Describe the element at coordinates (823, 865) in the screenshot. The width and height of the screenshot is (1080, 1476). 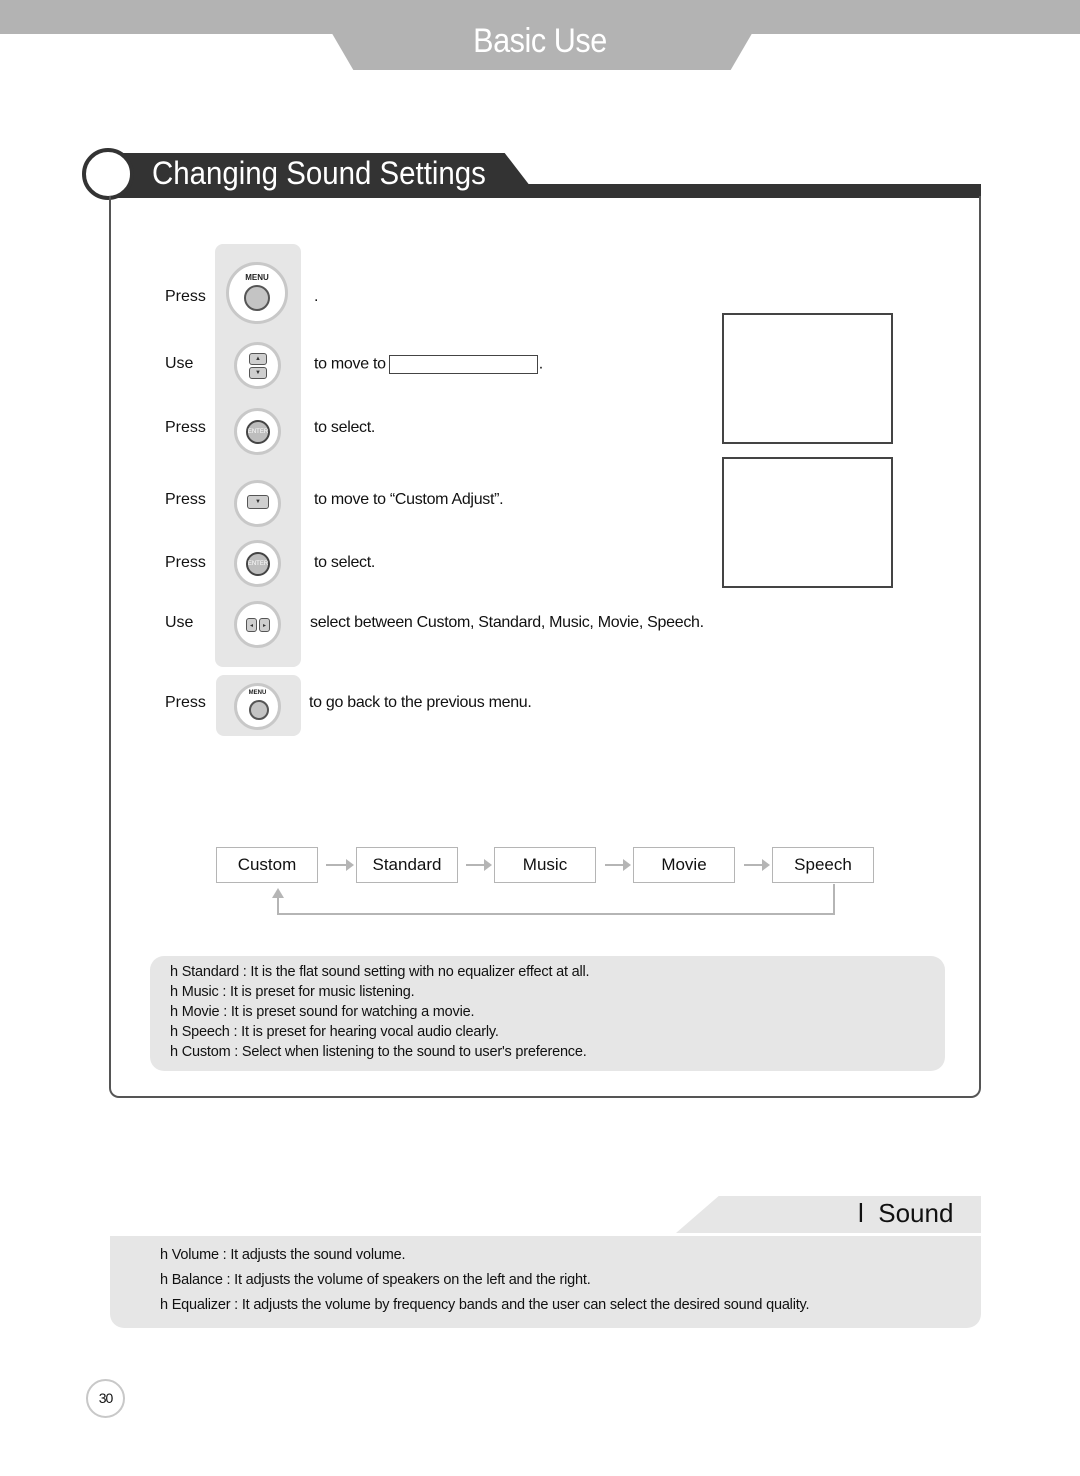
I see `mode-box-speech: Speech` at that location.